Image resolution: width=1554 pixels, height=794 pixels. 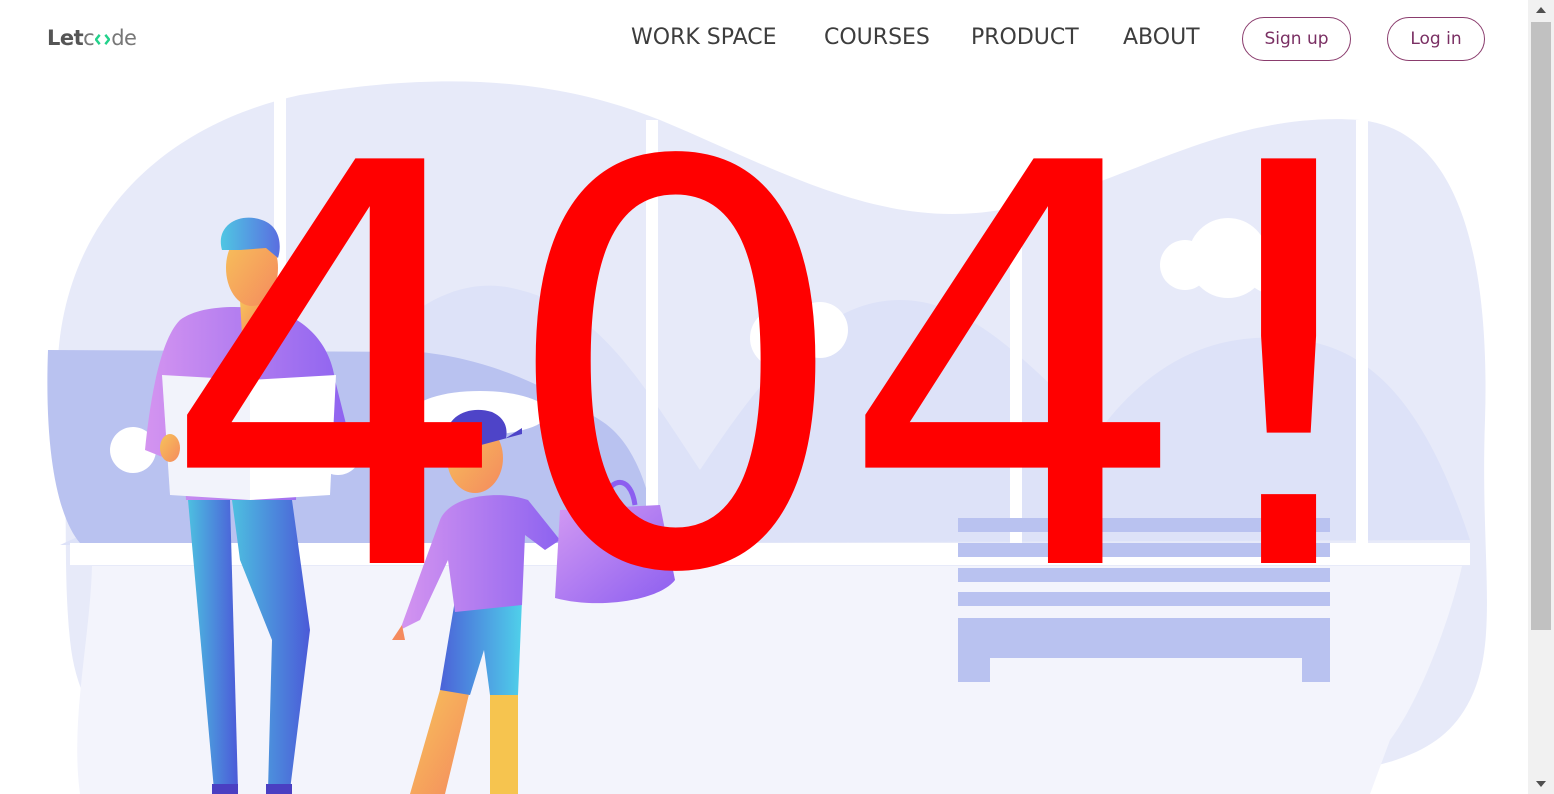 I want to click on vertical-scrollbar, so click(x=1541, y=397).